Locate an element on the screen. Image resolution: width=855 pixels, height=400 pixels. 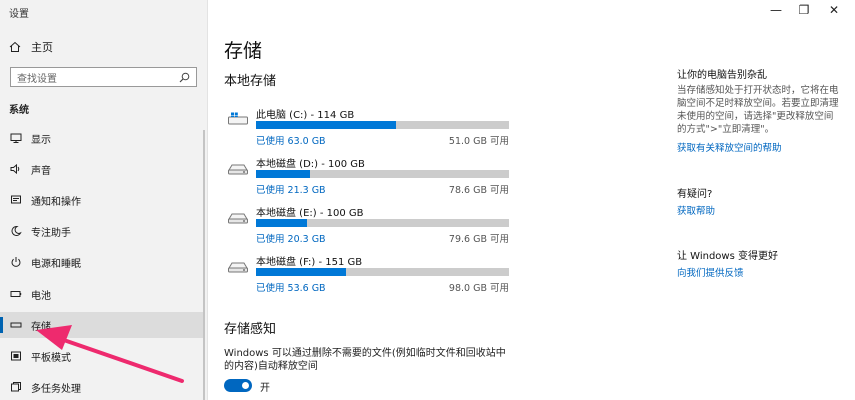
storage-icon is located at coordinates (16, 325).